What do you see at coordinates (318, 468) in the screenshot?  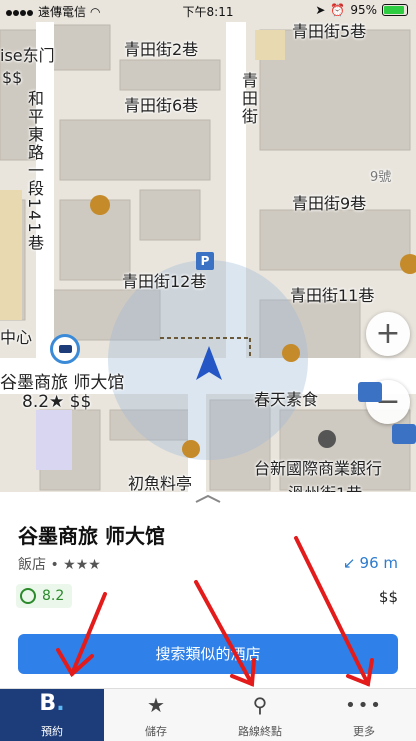 I see `map-label: 台新國際商業銀行` at bounding box center [318, 468].